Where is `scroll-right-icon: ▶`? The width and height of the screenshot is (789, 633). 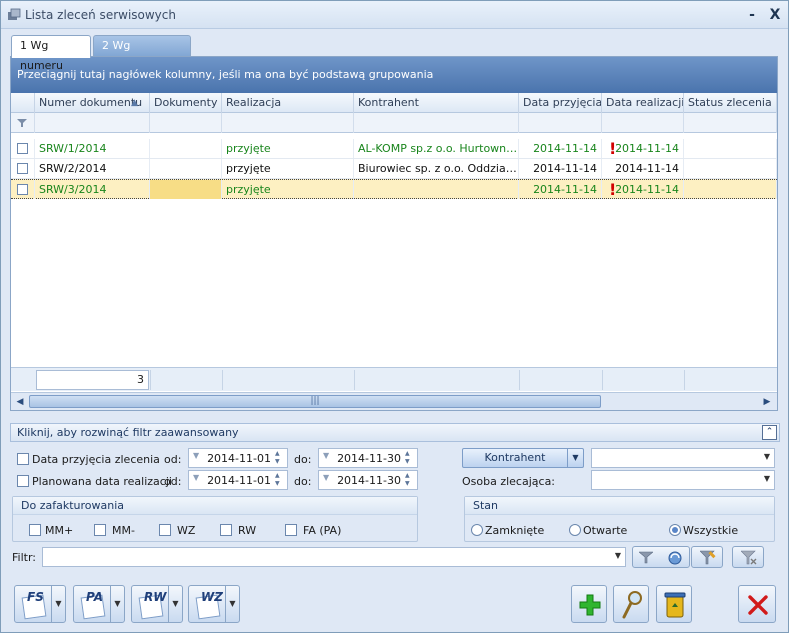
scroll-right-icon: ▶ is located at coordinates (767, 402).